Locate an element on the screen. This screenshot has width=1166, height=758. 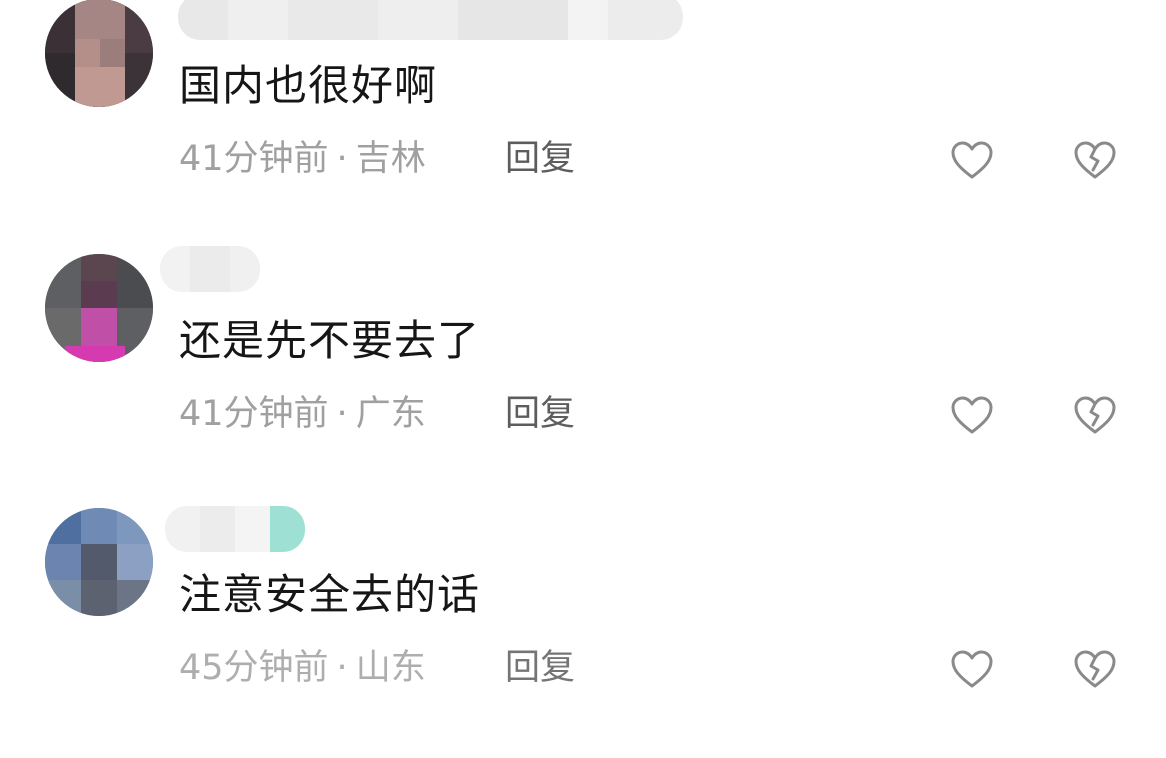
comment-location: 广东 is located at coordinates (390, 414).